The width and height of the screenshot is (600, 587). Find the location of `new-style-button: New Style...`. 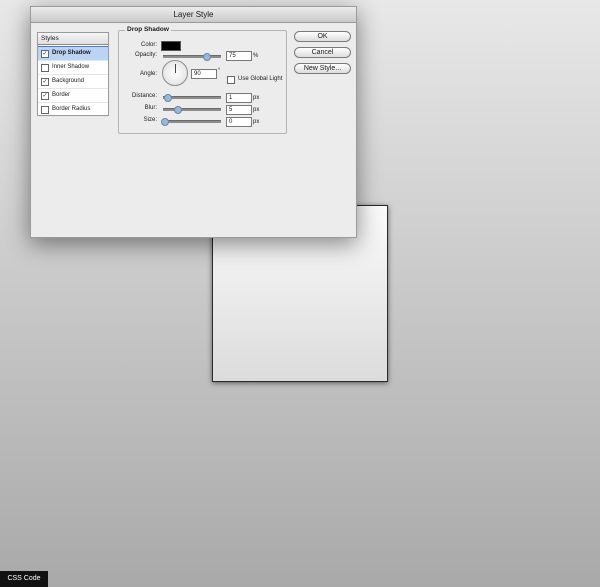

new-style-button: New Style... is located at coordinates (322, 68).